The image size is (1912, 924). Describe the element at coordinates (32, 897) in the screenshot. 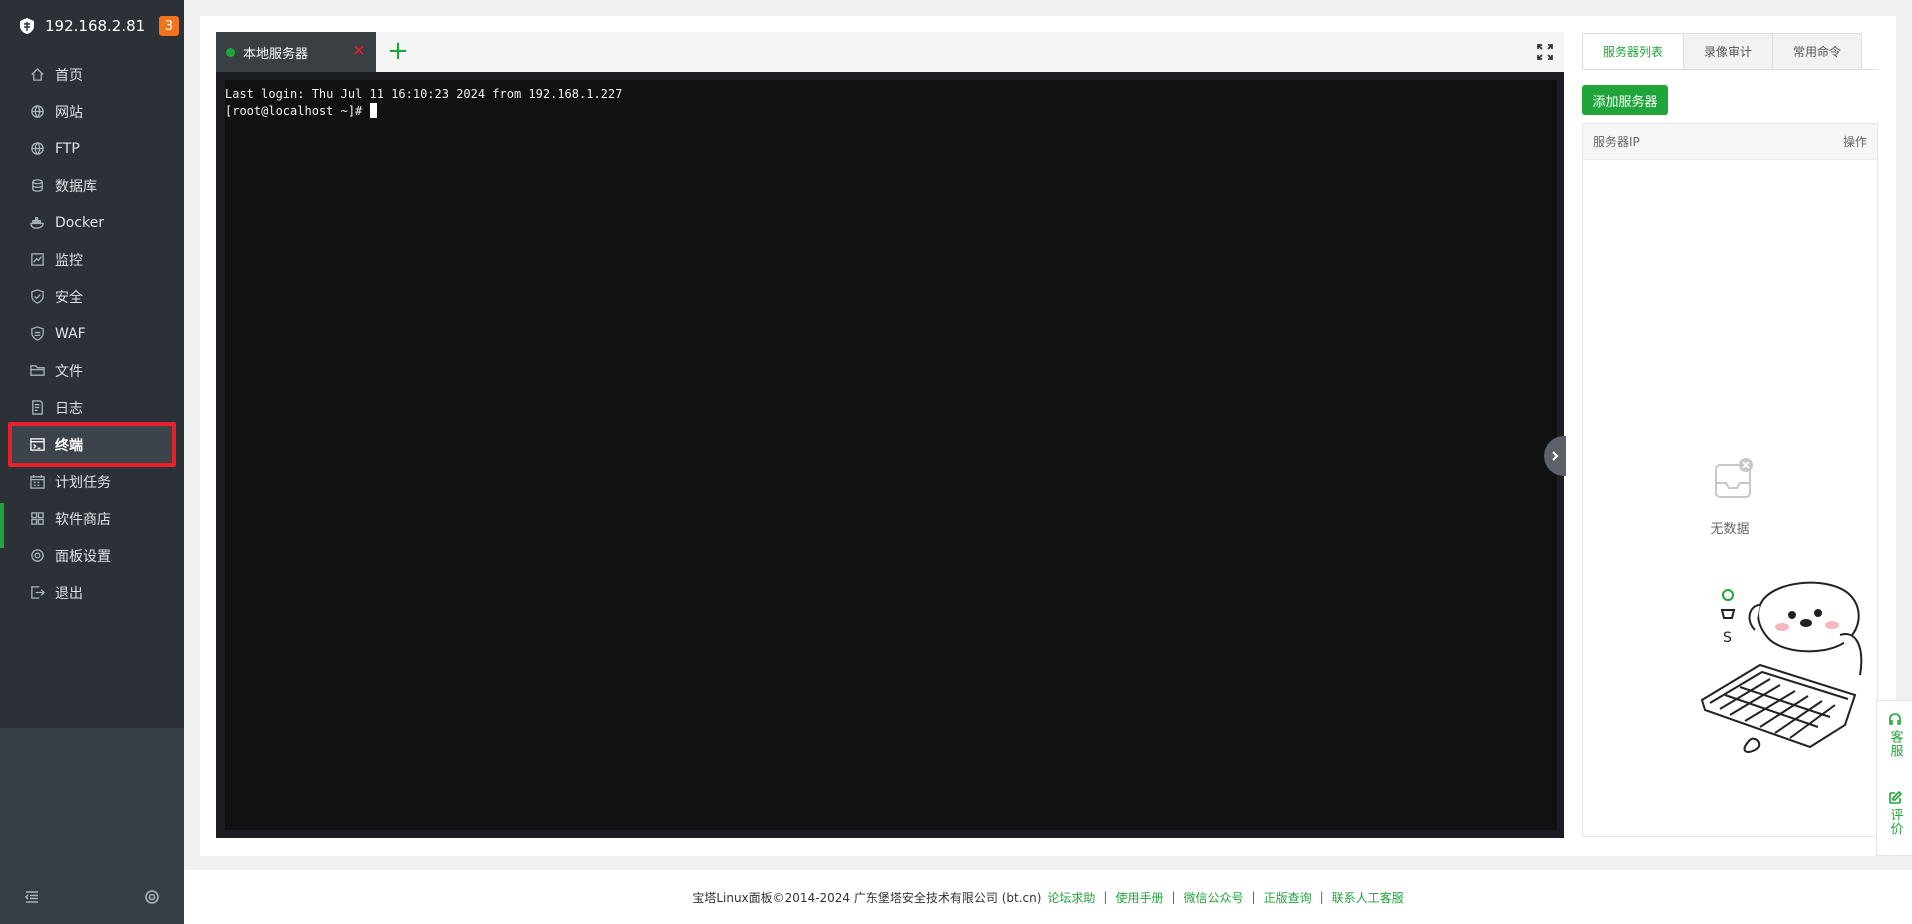

I see `collapse-menu-icon` at that location.